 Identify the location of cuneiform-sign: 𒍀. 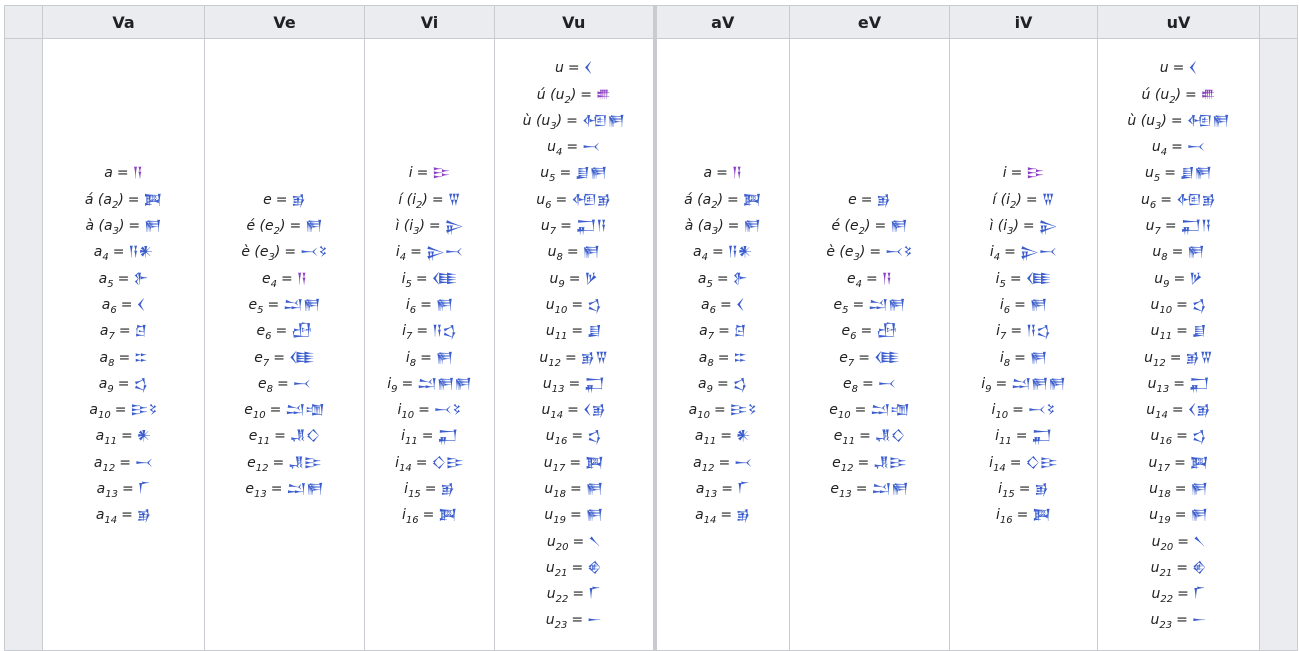
(302, 331).